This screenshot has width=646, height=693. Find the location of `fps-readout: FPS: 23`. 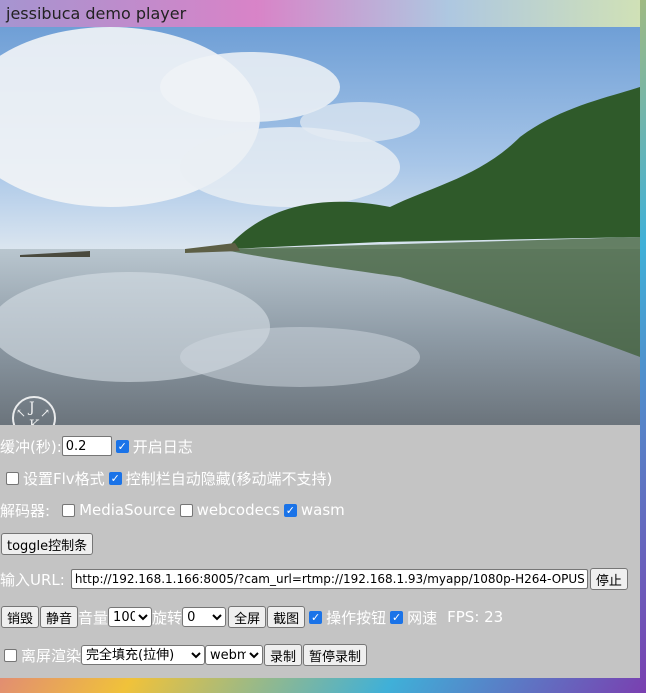

fps-readout: FPS: 23 is located at coordinates (475, 617).